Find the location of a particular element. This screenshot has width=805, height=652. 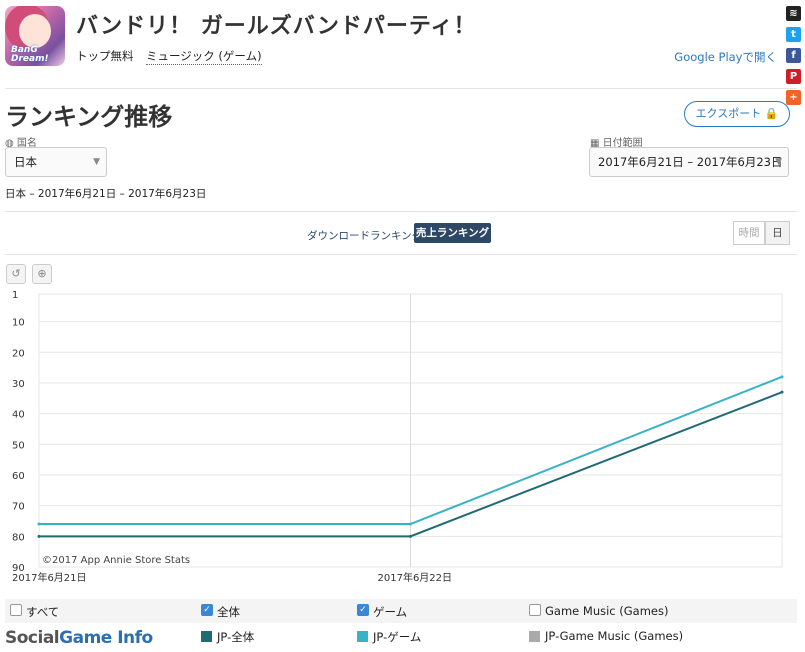

series-filter-row: すべて ✓ 全体 ✓ ゲーム Game Music (Games) is located at coordinates (401, 611).